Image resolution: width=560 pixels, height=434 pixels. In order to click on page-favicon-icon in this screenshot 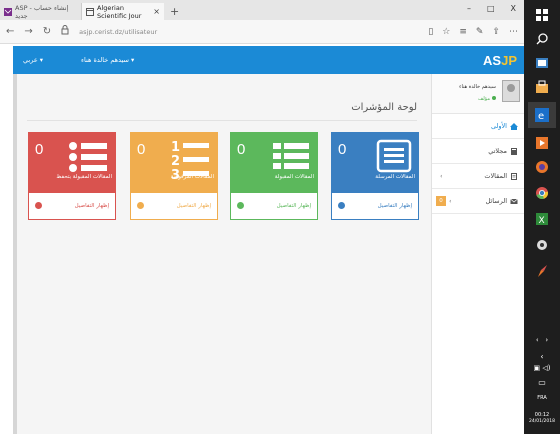, I will do `click(90, 11)`.